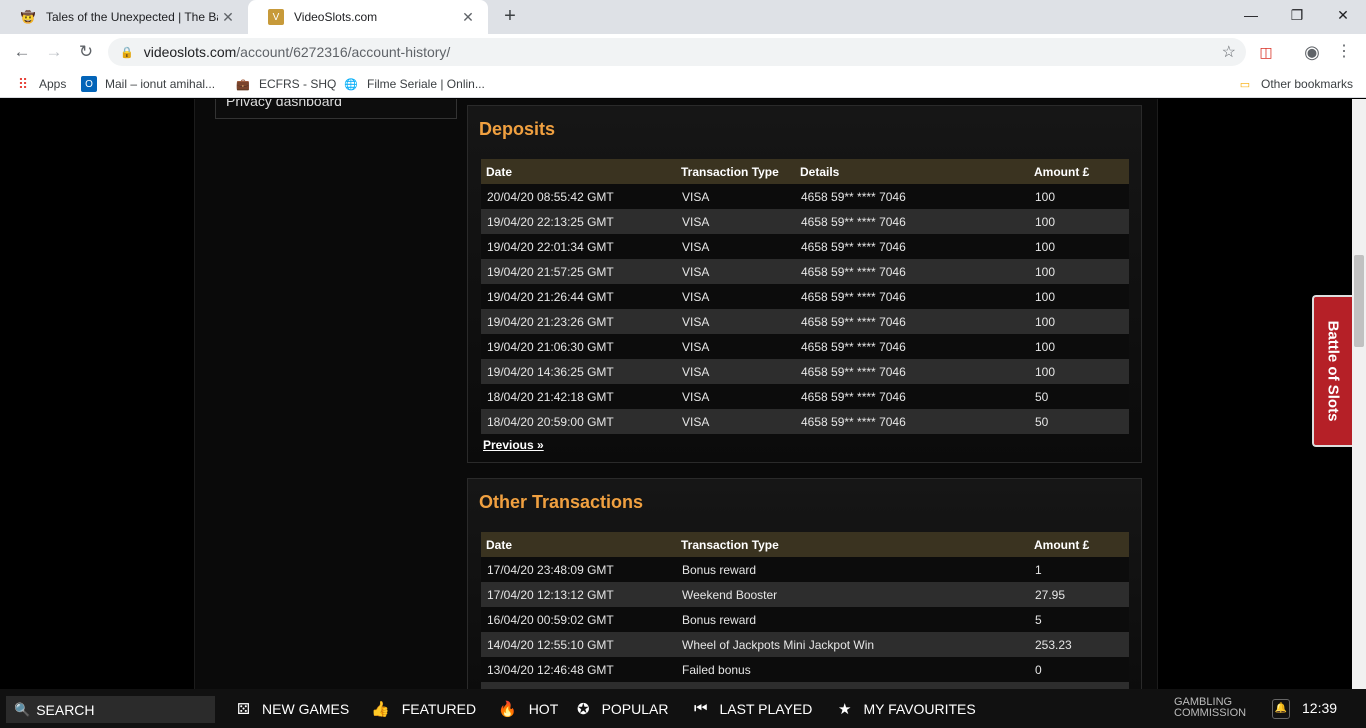 Image resolution: width=1366 pixels, height=728 pixels. I want to click on bookmark-ecfrs: 💼 ECFRS - SHQ, so click(285, 84).